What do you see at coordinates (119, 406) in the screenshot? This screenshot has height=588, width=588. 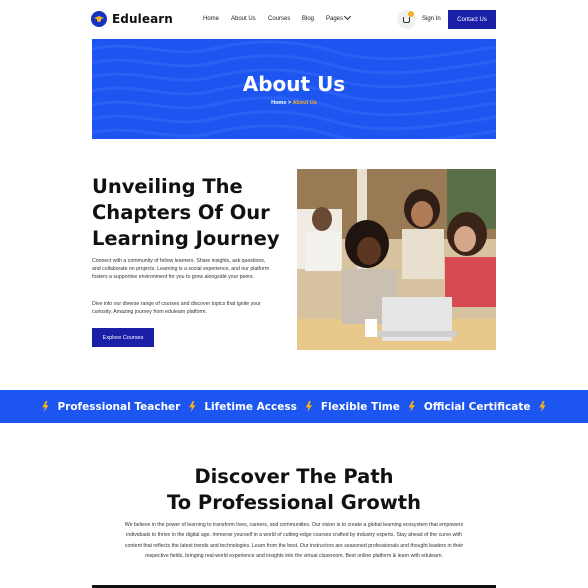 I see `feature-item: Professional Teacher` at bounding box center [119, 406].